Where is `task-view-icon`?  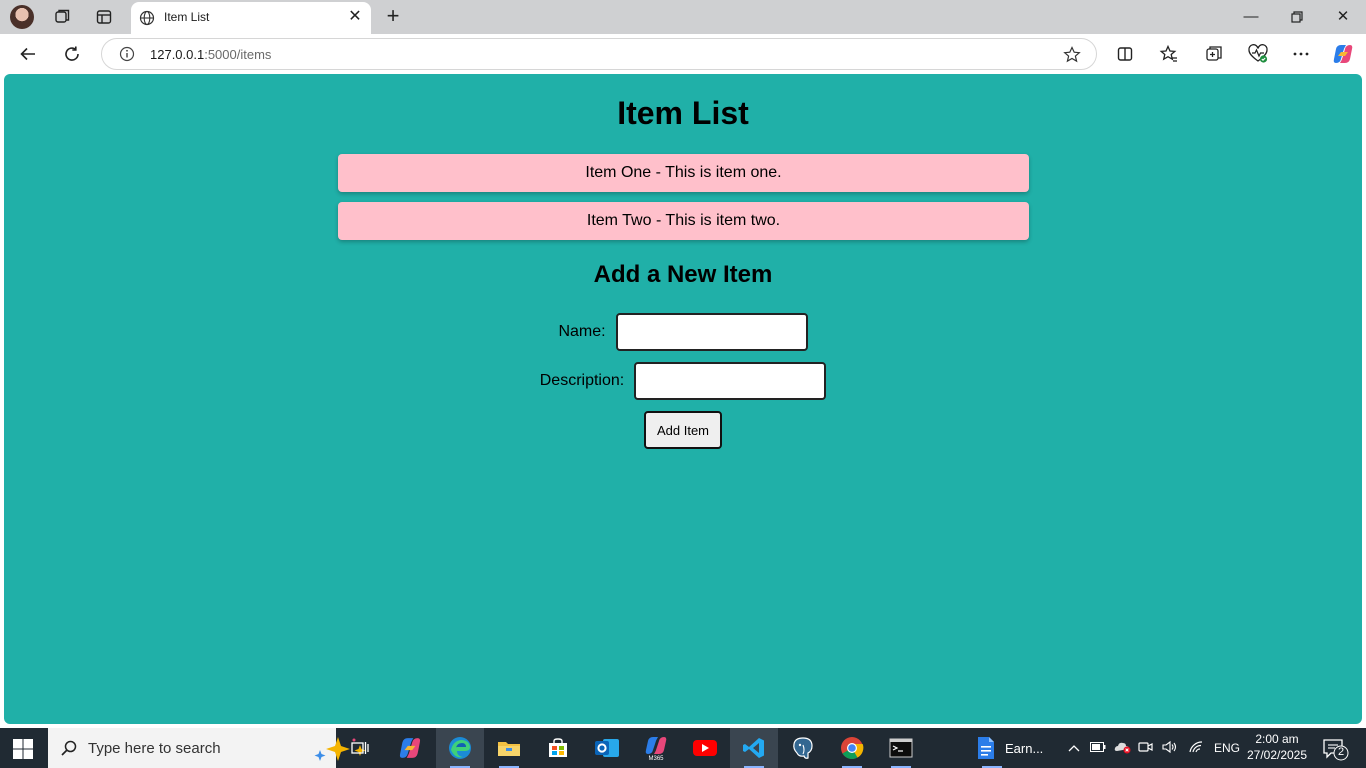
task-view-icon is located at coordinates (360, 748).